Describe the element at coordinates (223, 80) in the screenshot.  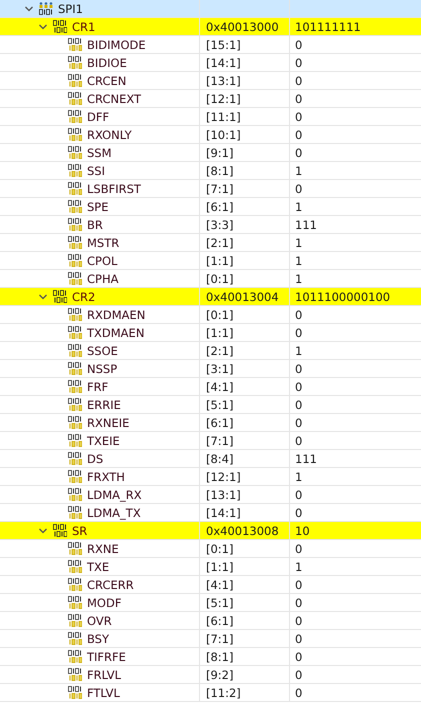
I see `bit-range: [13:1]` at that location.